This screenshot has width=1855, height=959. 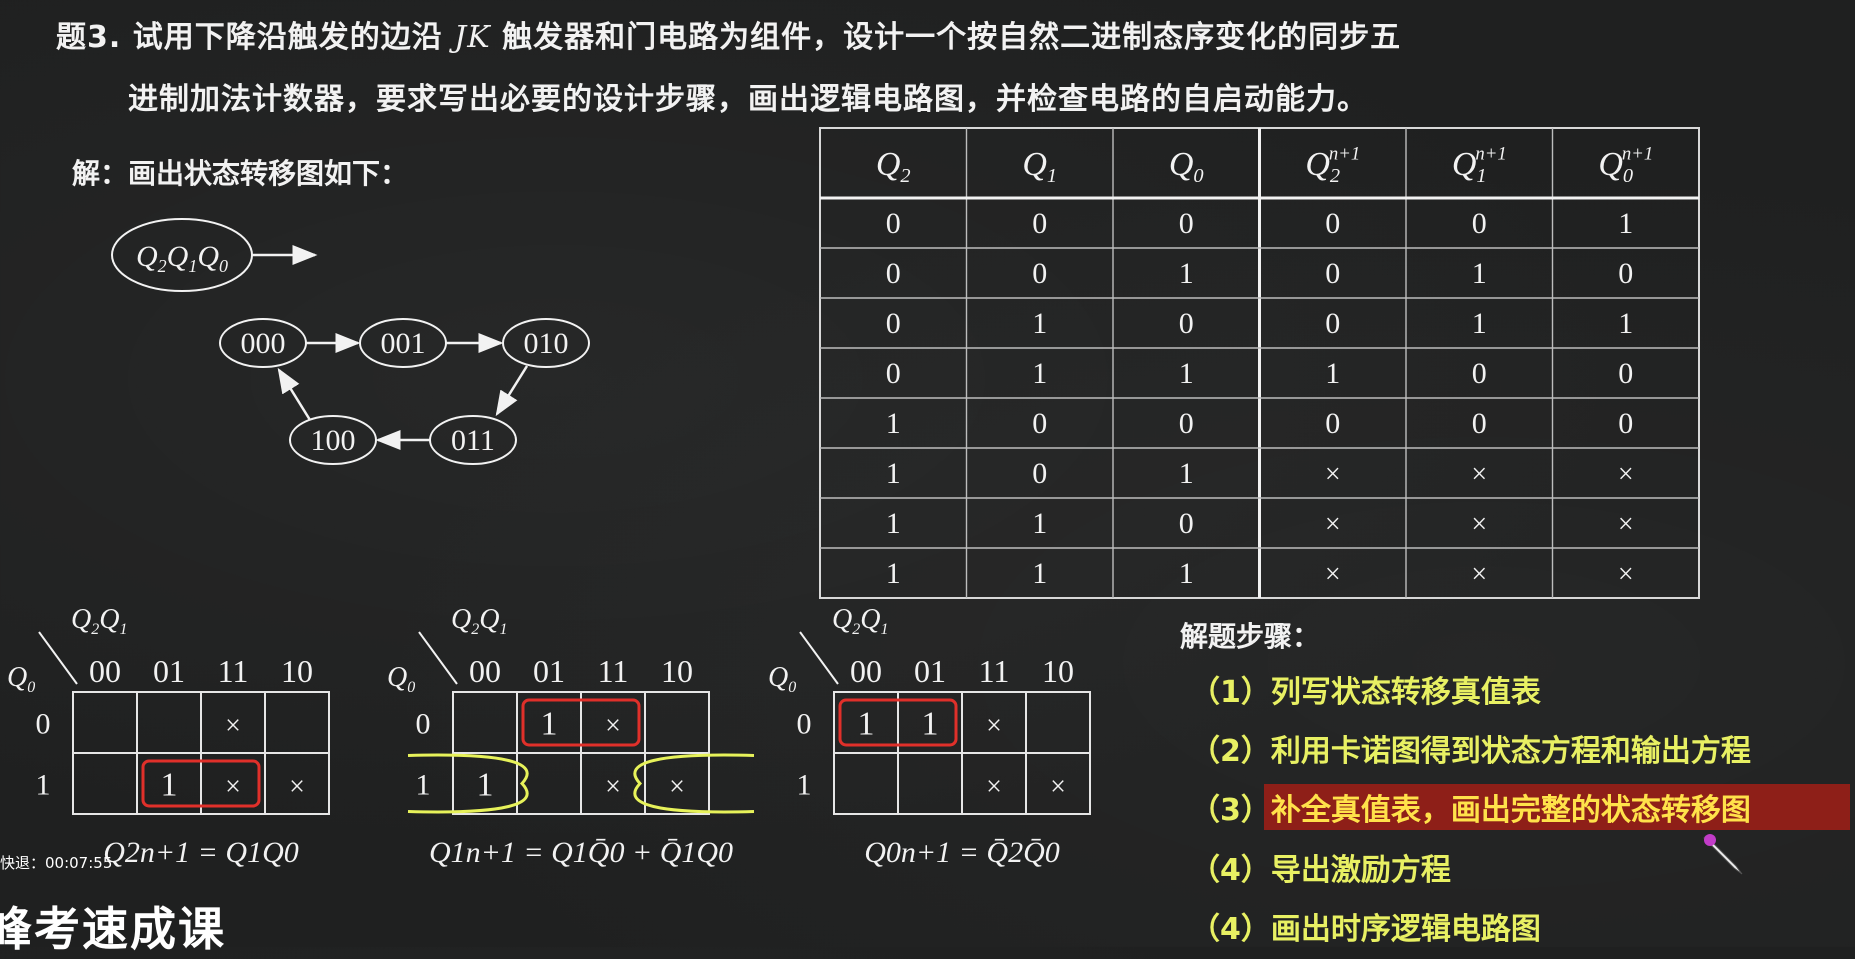 What do you see at coordinates (1332, 373) in the screenshot?
I see `truth-cell-r3-c3: 1` at bounding box center [1332, 373].